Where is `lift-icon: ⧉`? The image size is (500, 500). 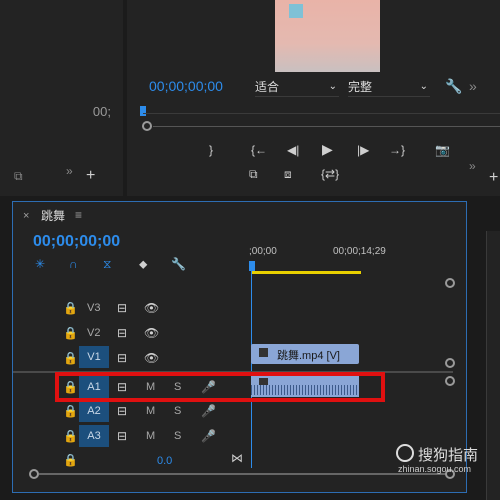 lift-icon: ⧉ is located at coordinates (253, 174).